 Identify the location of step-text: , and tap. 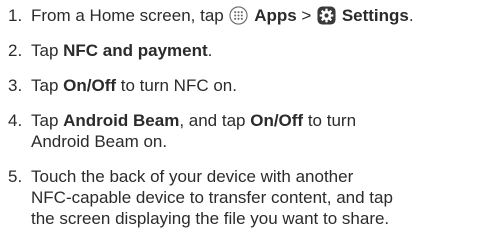
(215, 120).